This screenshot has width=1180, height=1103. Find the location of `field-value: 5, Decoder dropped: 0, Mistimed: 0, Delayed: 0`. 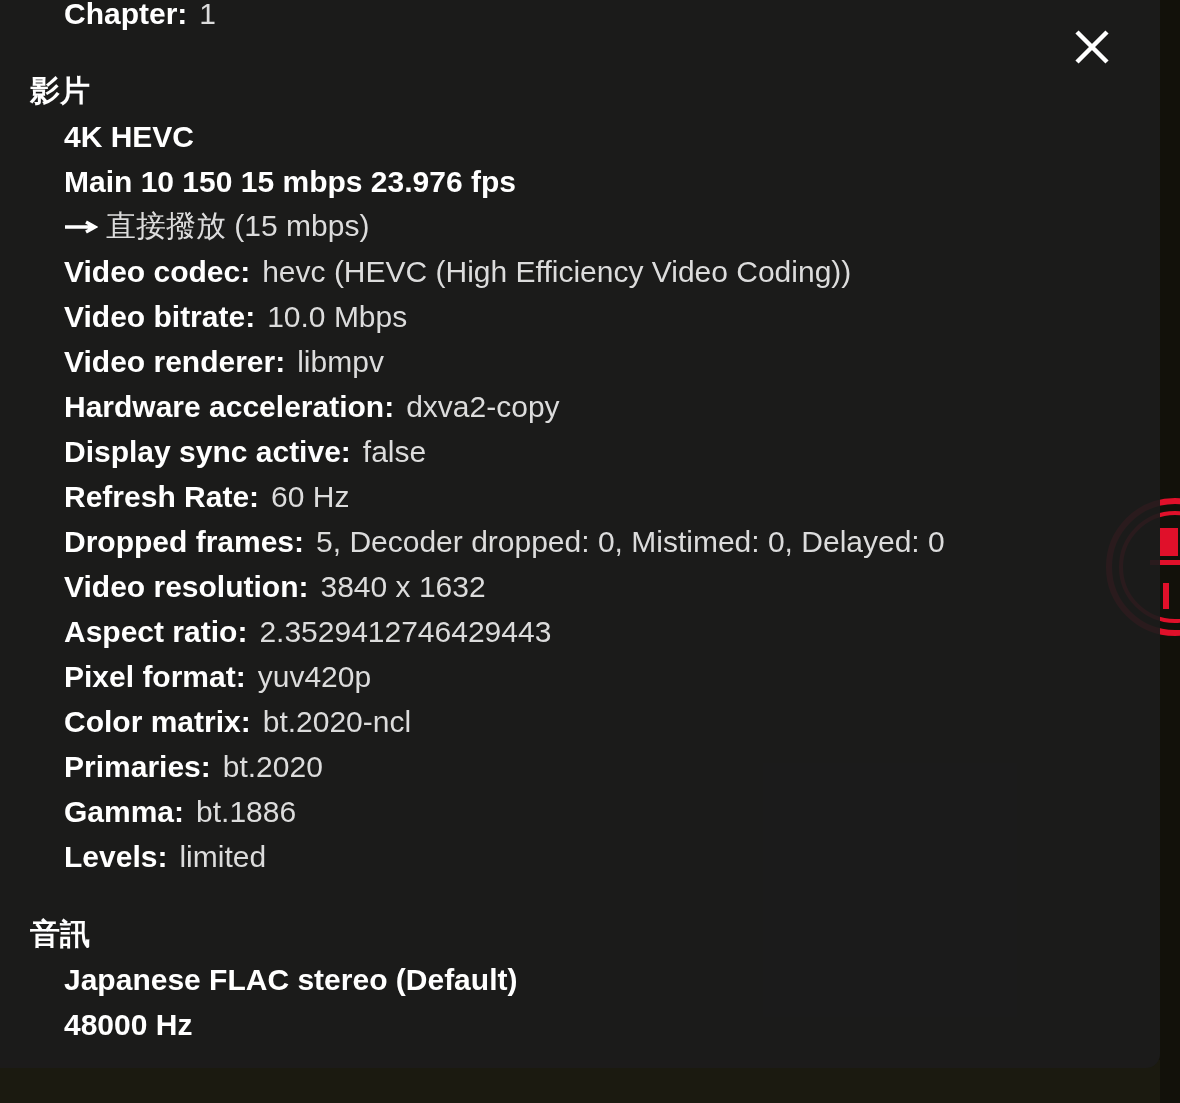

field-value: 5, Decoder dropped: 0, Mistimed: 0, Delayed: 0 is located at coordinates (630, 541).